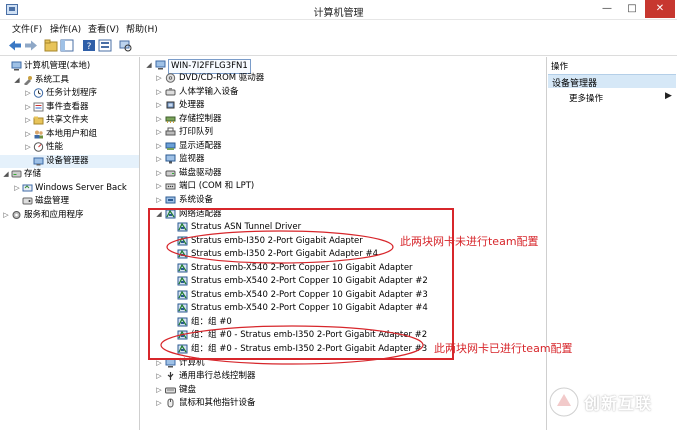  I want to click on port-icon, so click(170, 186).